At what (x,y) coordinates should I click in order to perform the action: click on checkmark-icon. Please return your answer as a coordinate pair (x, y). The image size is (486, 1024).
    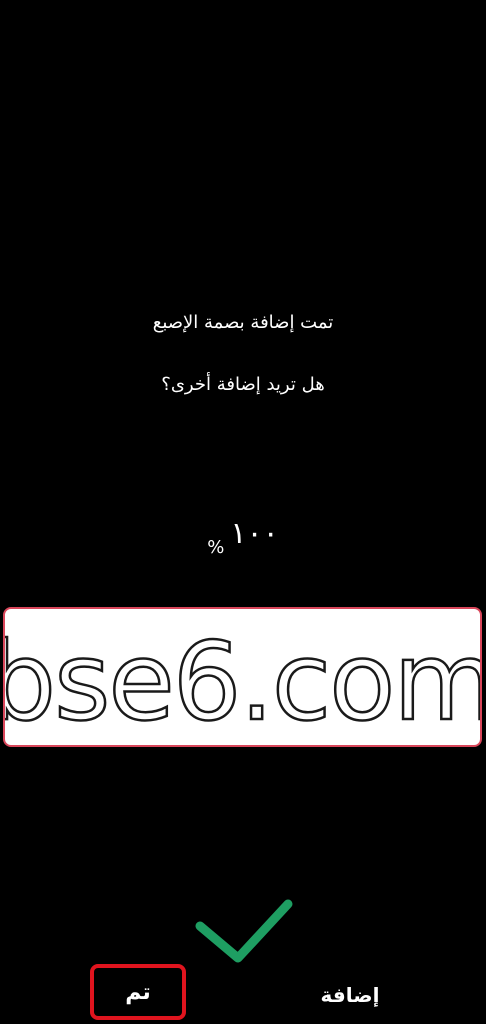
    Looking at the image, I should click on (244, 931).